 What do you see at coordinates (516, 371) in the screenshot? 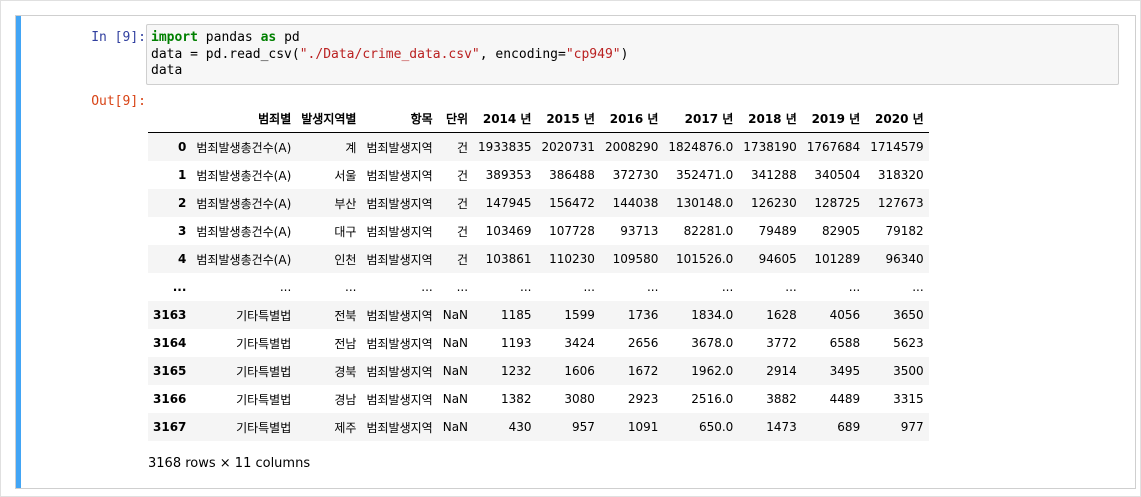
I see `table-cell: 1232` at bounding box center [516, 371].